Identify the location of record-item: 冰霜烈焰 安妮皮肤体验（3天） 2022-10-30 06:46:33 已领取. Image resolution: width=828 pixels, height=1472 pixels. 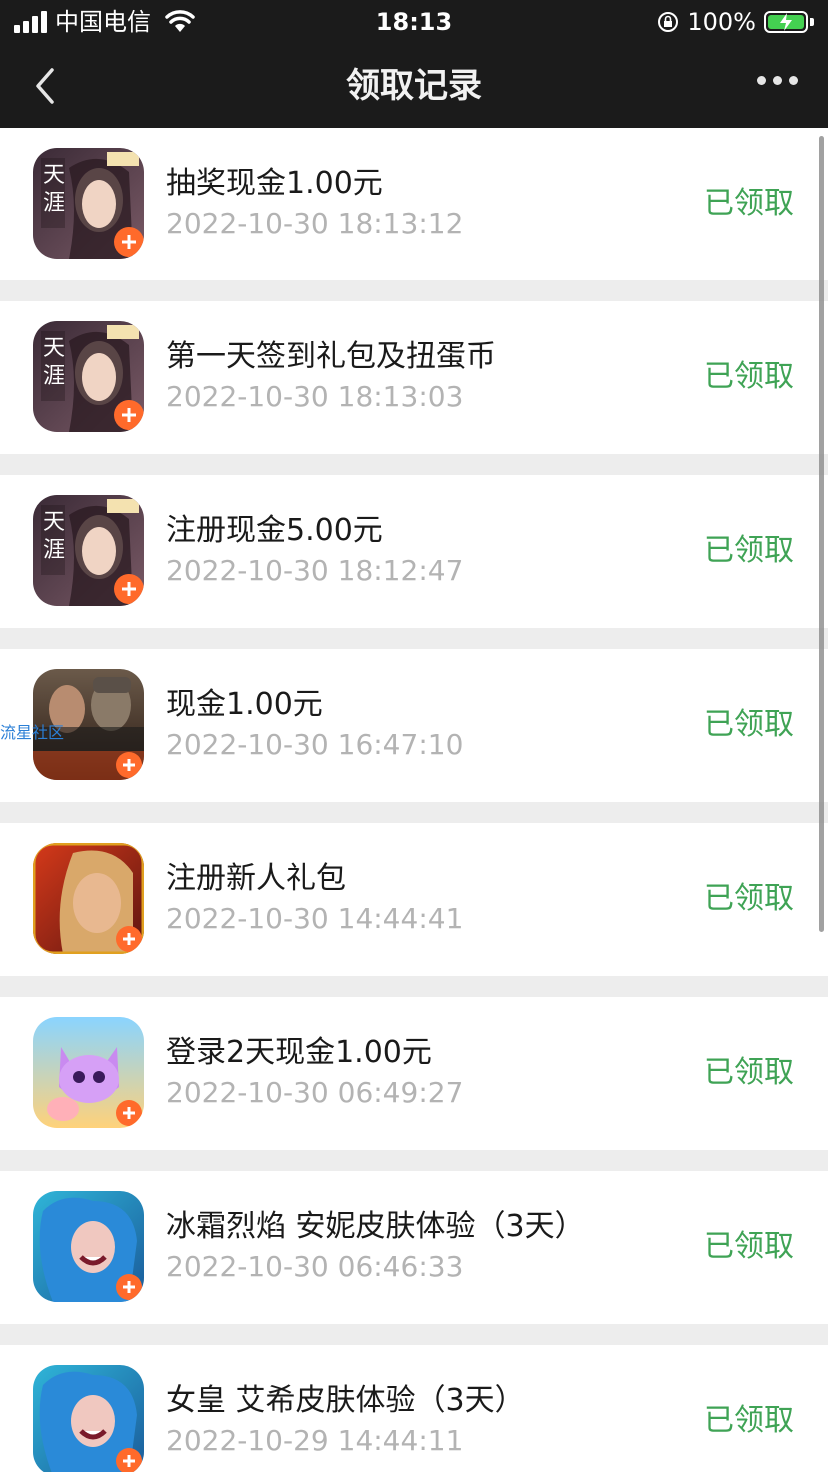
(414, 1247).